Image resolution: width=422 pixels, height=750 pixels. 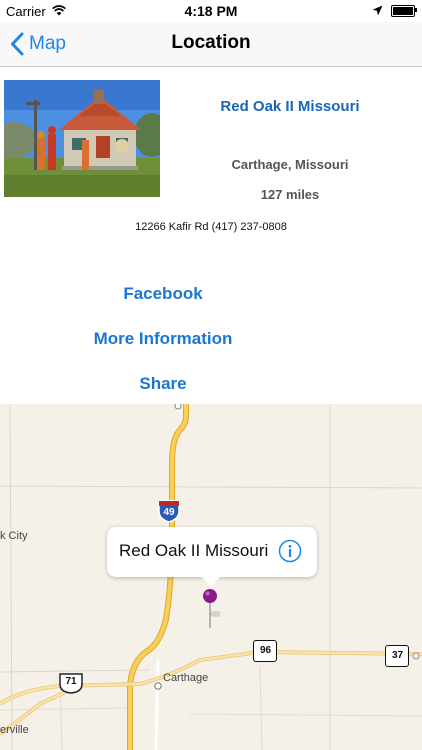 What do you see at coordinates (265, 650) in the screenshot?
I see `route-96-label: 96` at bounding box center [265, 650].